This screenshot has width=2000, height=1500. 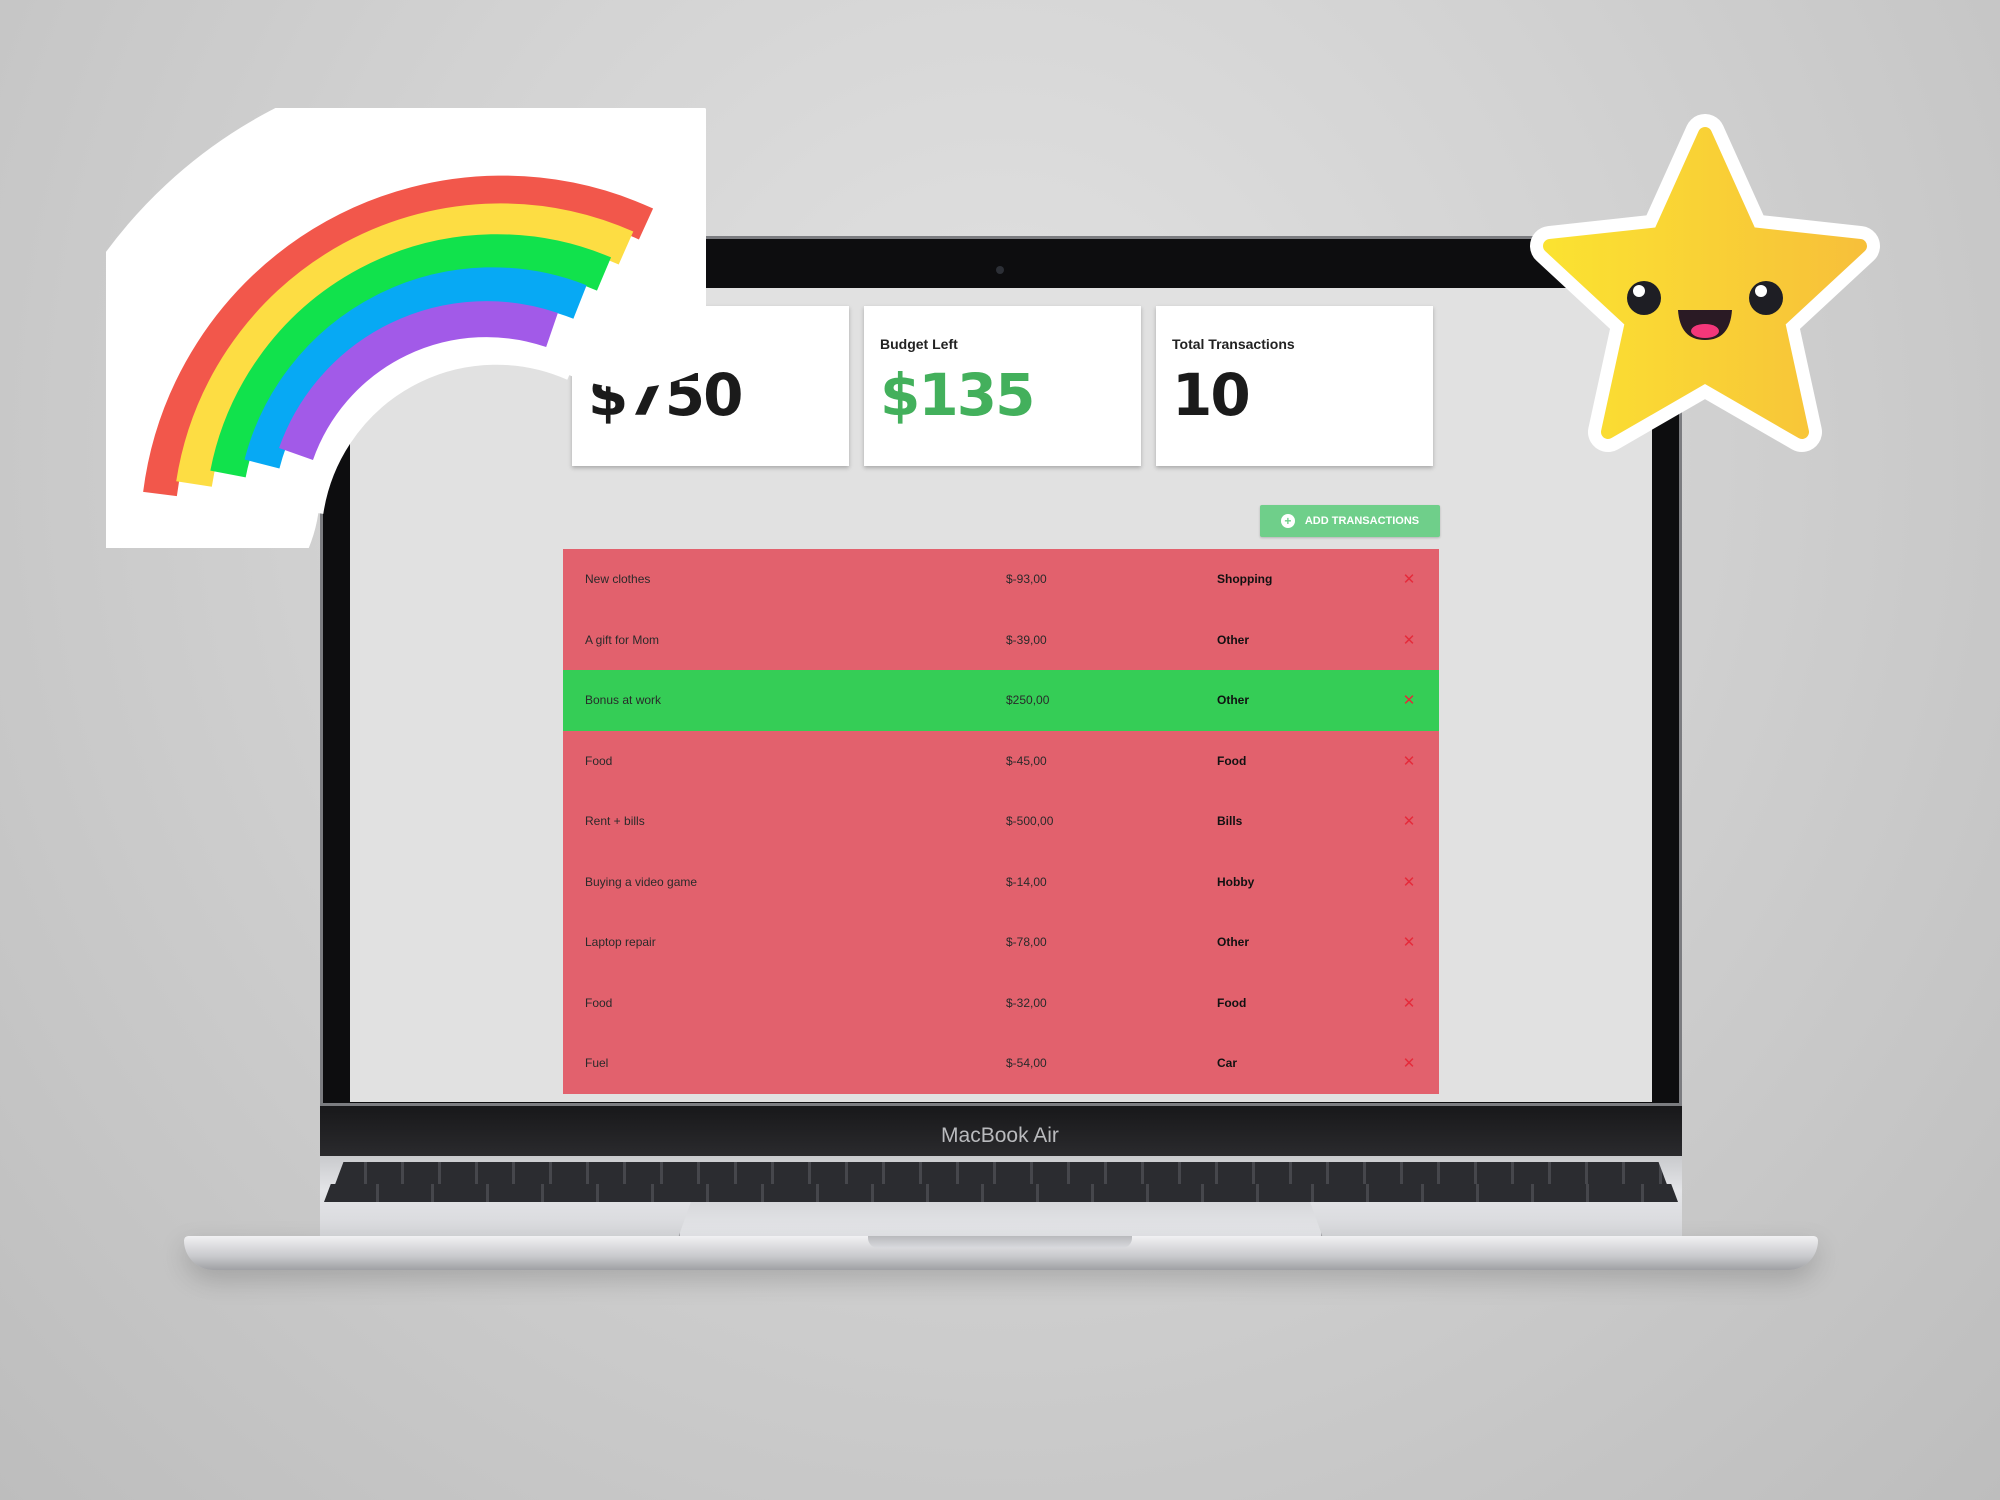 What do you see at coordinates (1001, 760) in the screenshot?
I see `transaction-row: Food $-45,00 Food ✕` at bounding box center [1001, 760].